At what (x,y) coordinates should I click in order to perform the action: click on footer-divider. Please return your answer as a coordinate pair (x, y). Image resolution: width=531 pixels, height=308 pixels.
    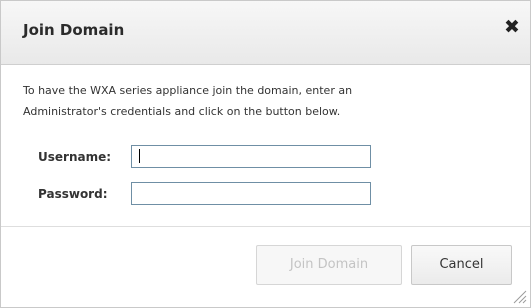
    Looking at the image, I should click on (265, 226).